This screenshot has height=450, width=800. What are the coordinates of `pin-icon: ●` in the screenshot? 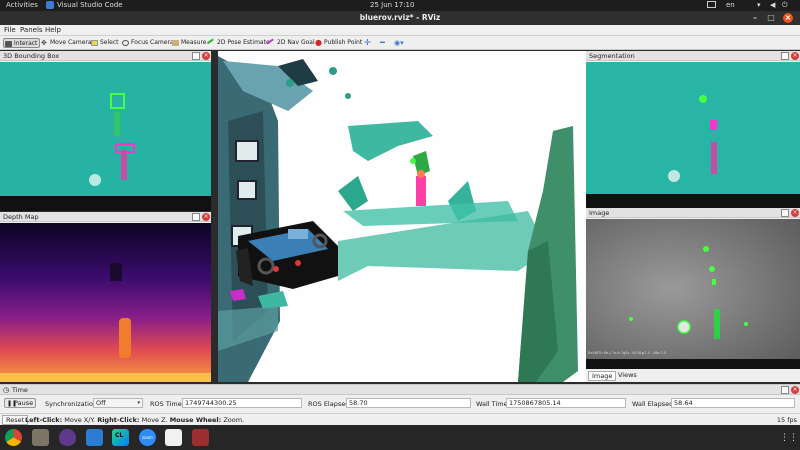 It's located at (318, 42).